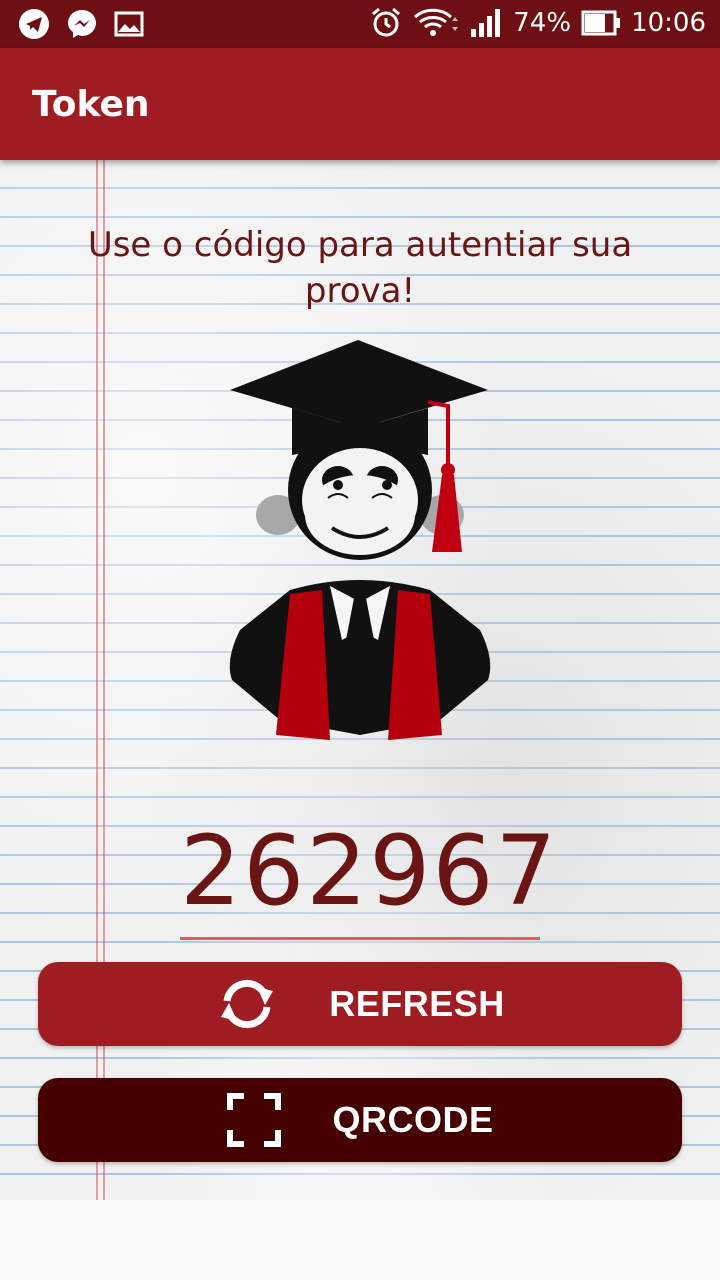  Describe the element at coordinates (360, 268) in the screenshot. I see `instruction-text: Use o código para autentiar sua prova!` at that location.